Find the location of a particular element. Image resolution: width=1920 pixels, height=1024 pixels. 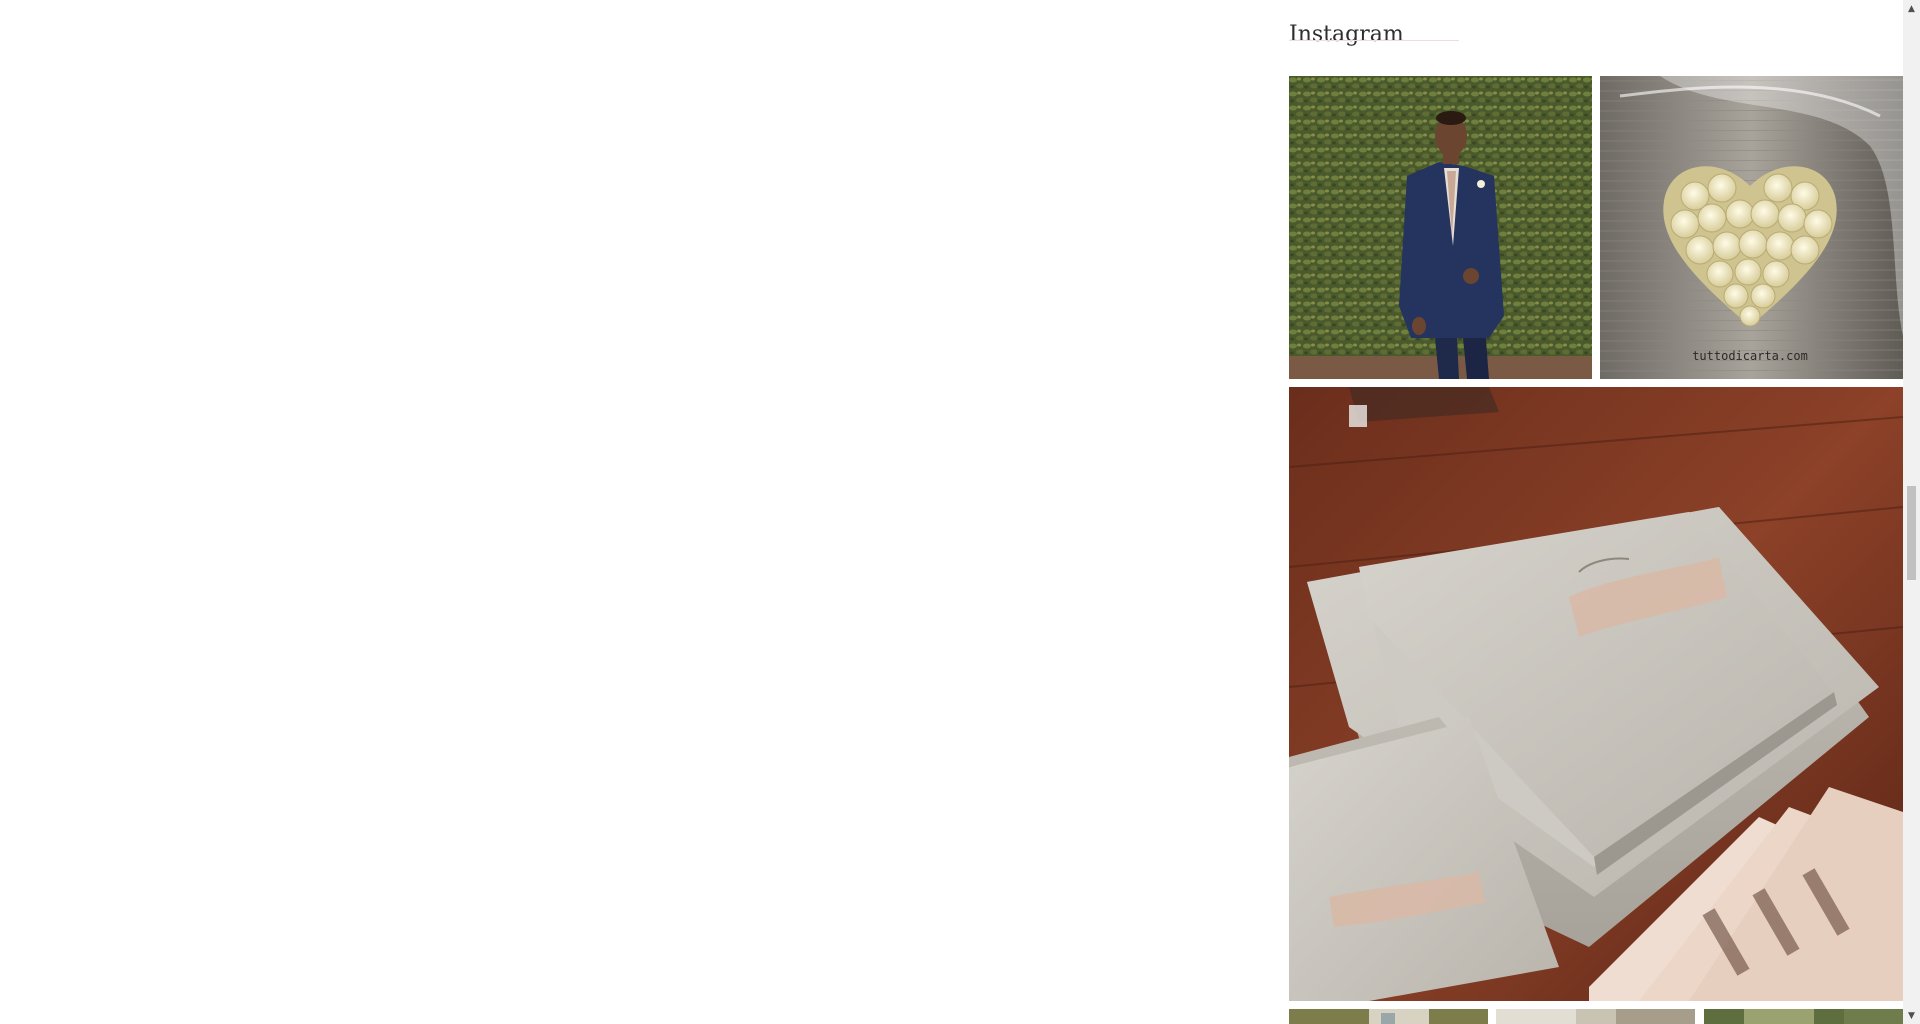

photo-thumbnail-icon: tuttodicarta.com is located at coordinates (1751, 227).